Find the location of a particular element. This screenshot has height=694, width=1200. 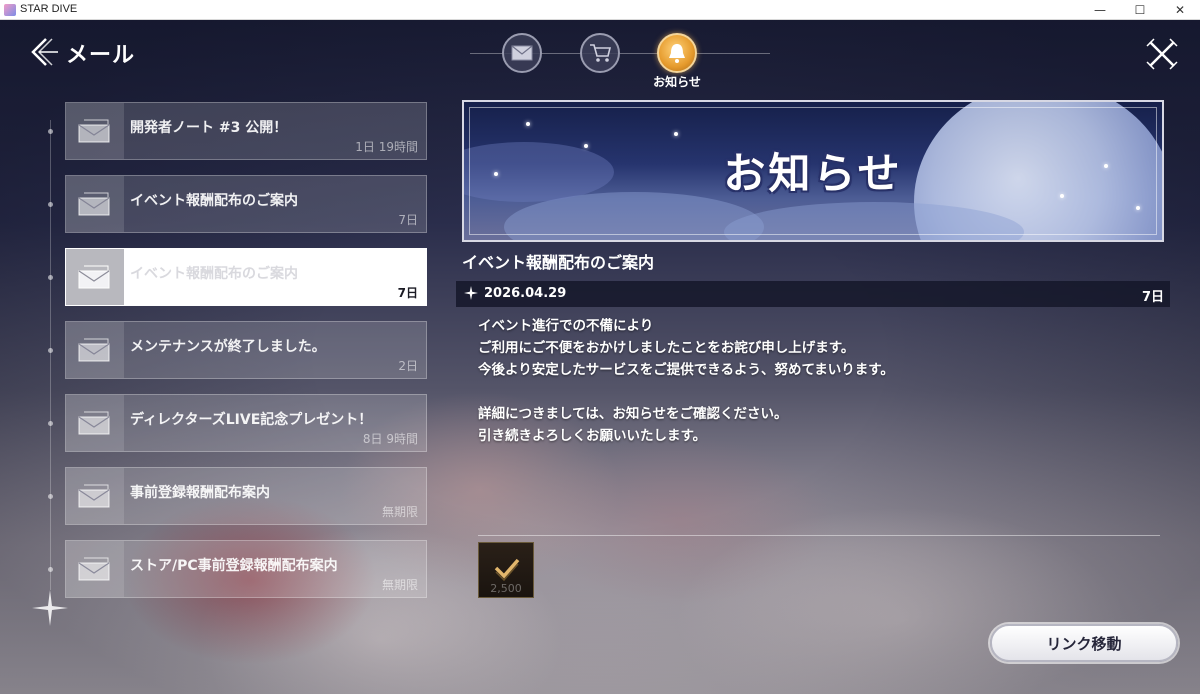

notice-banner: お知らせ is located at coordinates (813, 171).